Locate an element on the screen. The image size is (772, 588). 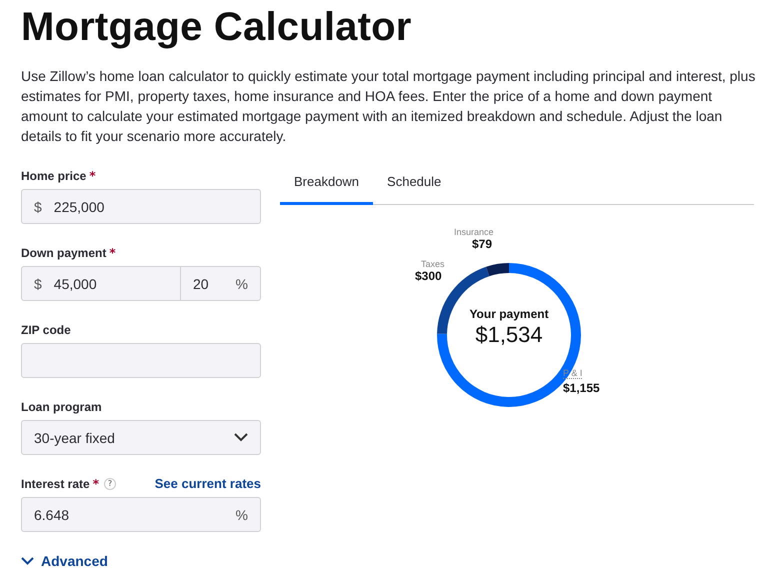
input-field: $ 225,000 is located at coordinates (141, 206).